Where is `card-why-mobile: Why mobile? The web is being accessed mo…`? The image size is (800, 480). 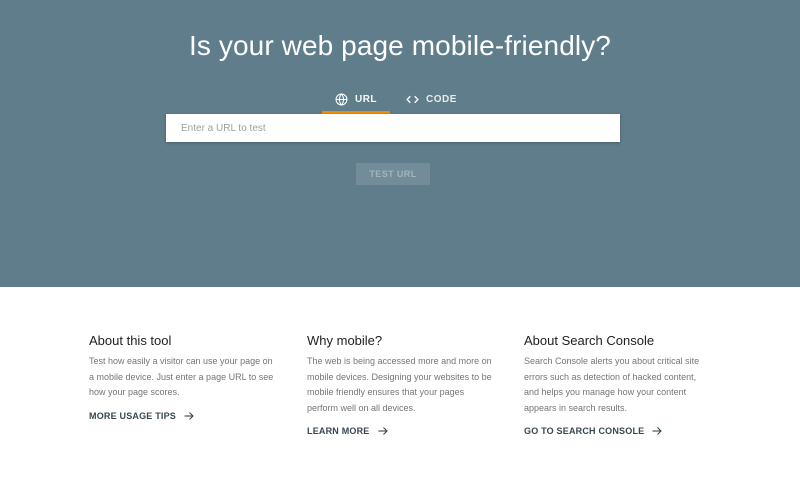
card-why-mobile: Why mobile? The web is being accessed mo… is located at coordinates (399, 386).